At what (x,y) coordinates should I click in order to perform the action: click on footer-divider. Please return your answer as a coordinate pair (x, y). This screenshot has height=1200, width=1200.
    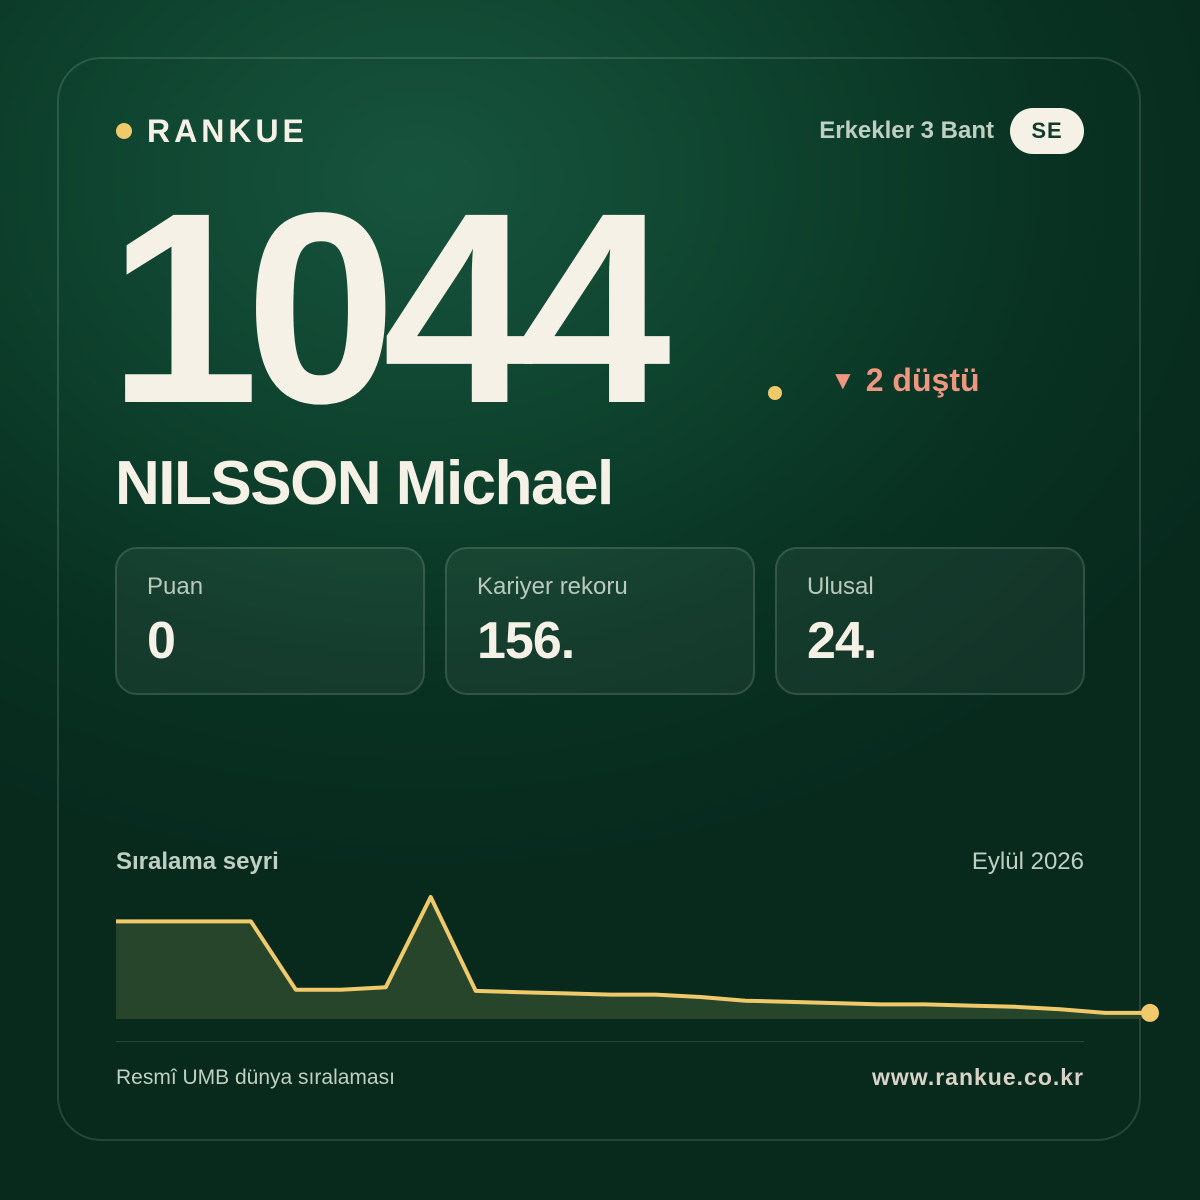
    Looking at the image, I should click on (600, 1041).